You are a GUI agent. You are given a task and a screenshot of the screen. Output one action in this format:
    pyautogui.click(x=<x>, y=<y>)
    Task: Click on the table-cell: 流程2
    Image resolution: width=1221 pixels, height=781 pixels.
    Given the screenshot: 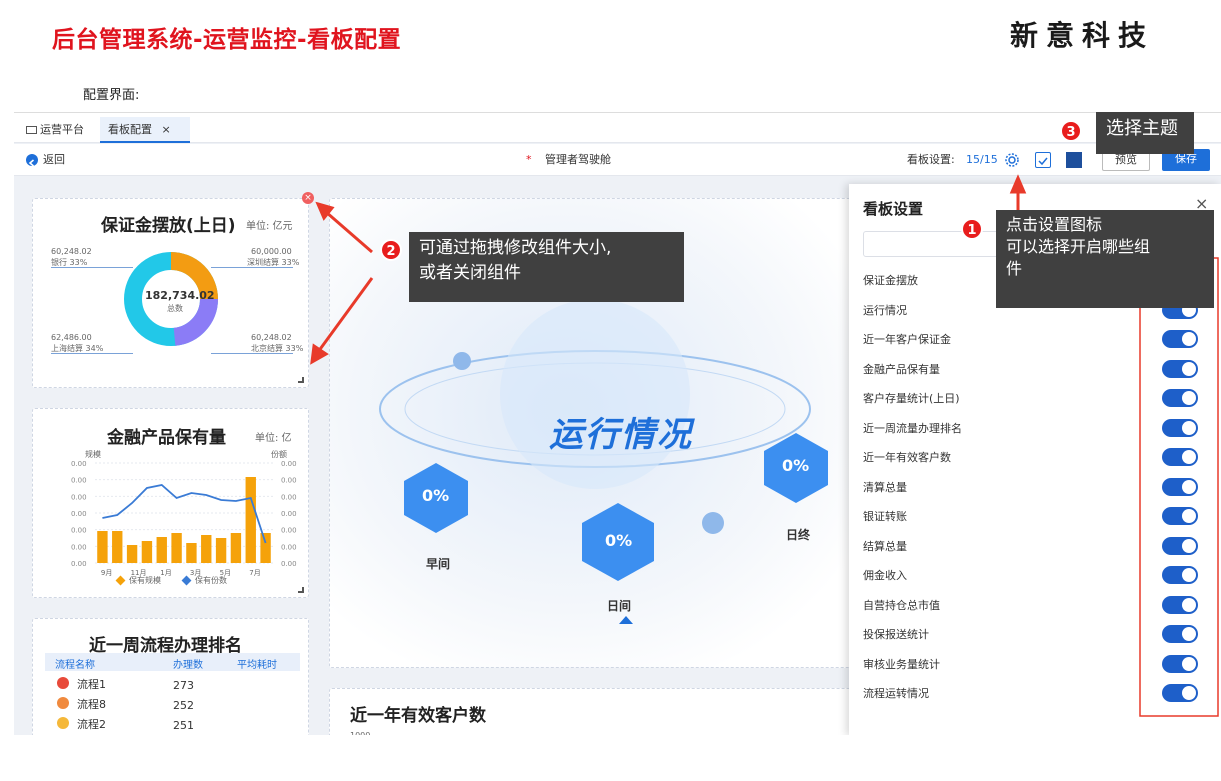 What is the action you would take?
    pyautogui.click(x=91, y=724)
    